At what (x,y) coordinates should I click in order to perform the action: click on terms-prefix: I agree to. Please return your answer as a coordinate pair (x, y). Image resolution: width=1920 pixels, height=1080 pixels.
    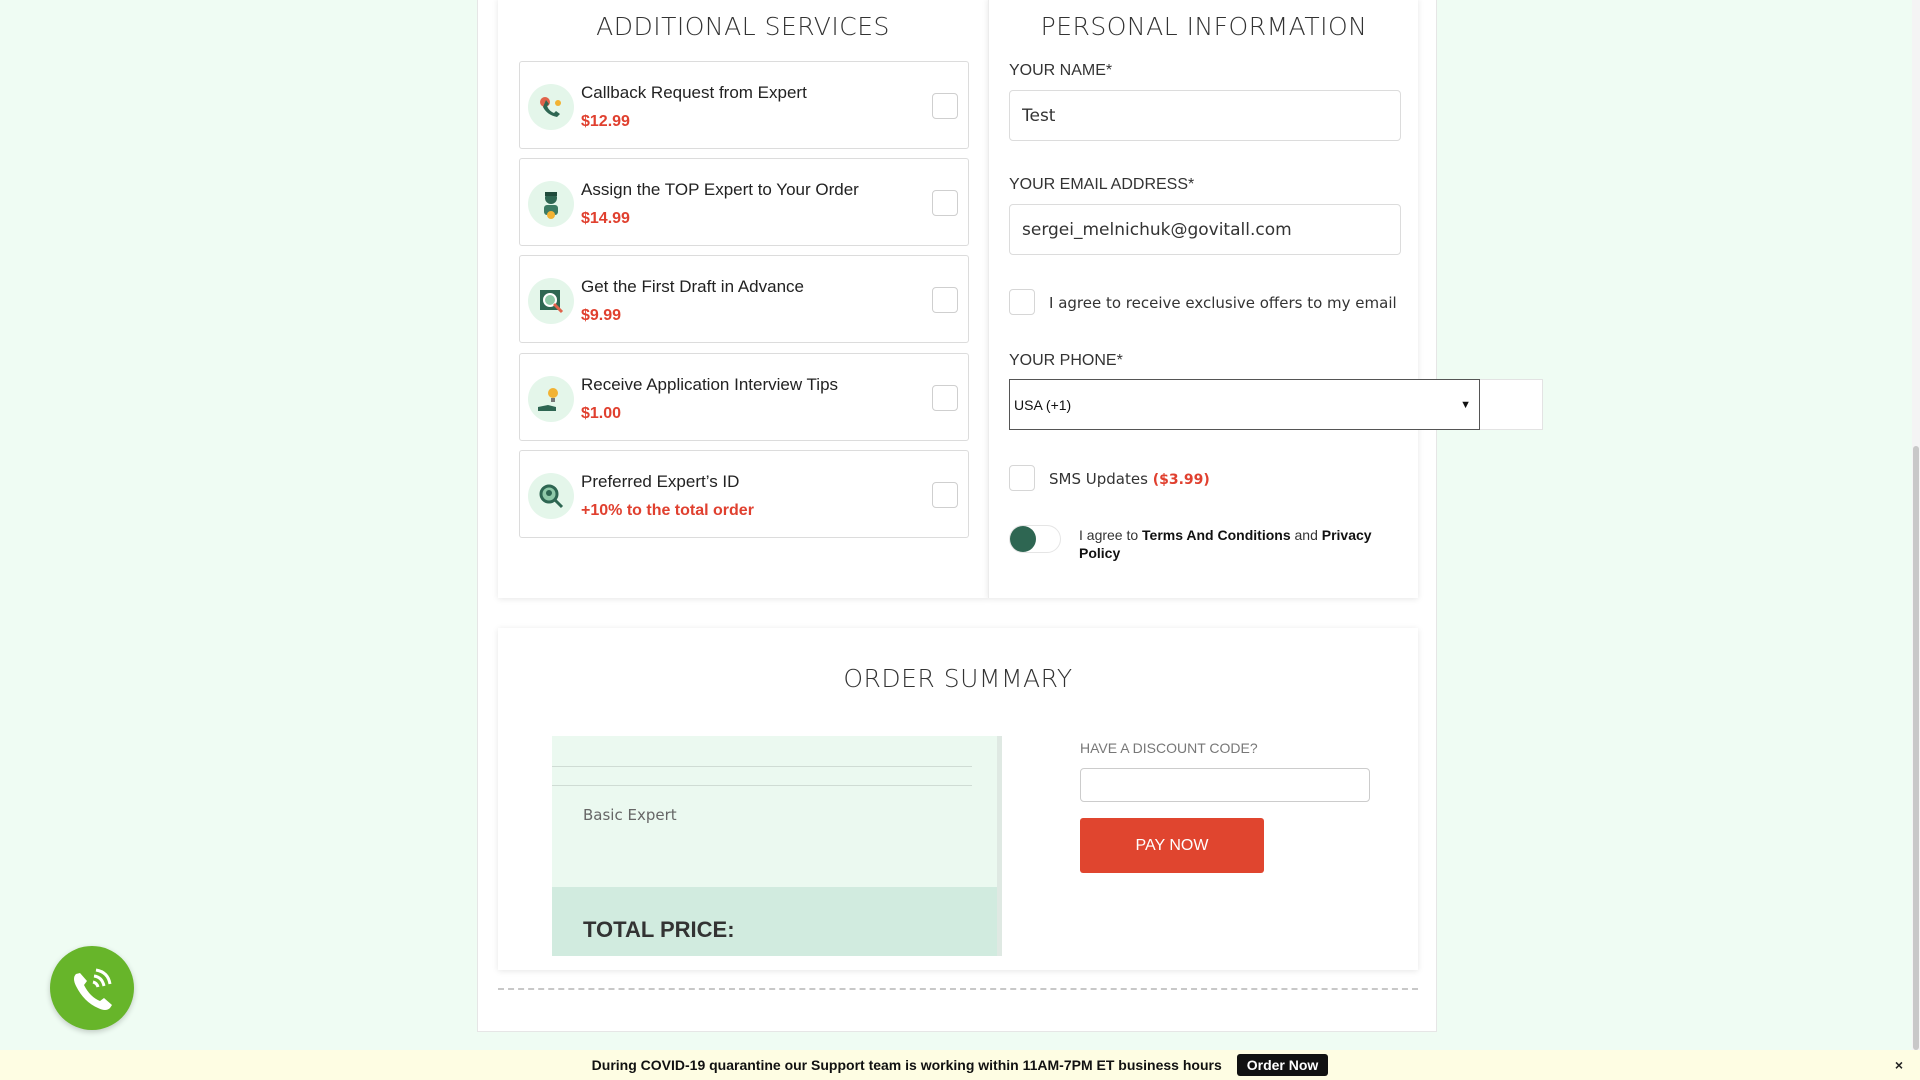
    Looking at the image, I should click on (1109, 535).